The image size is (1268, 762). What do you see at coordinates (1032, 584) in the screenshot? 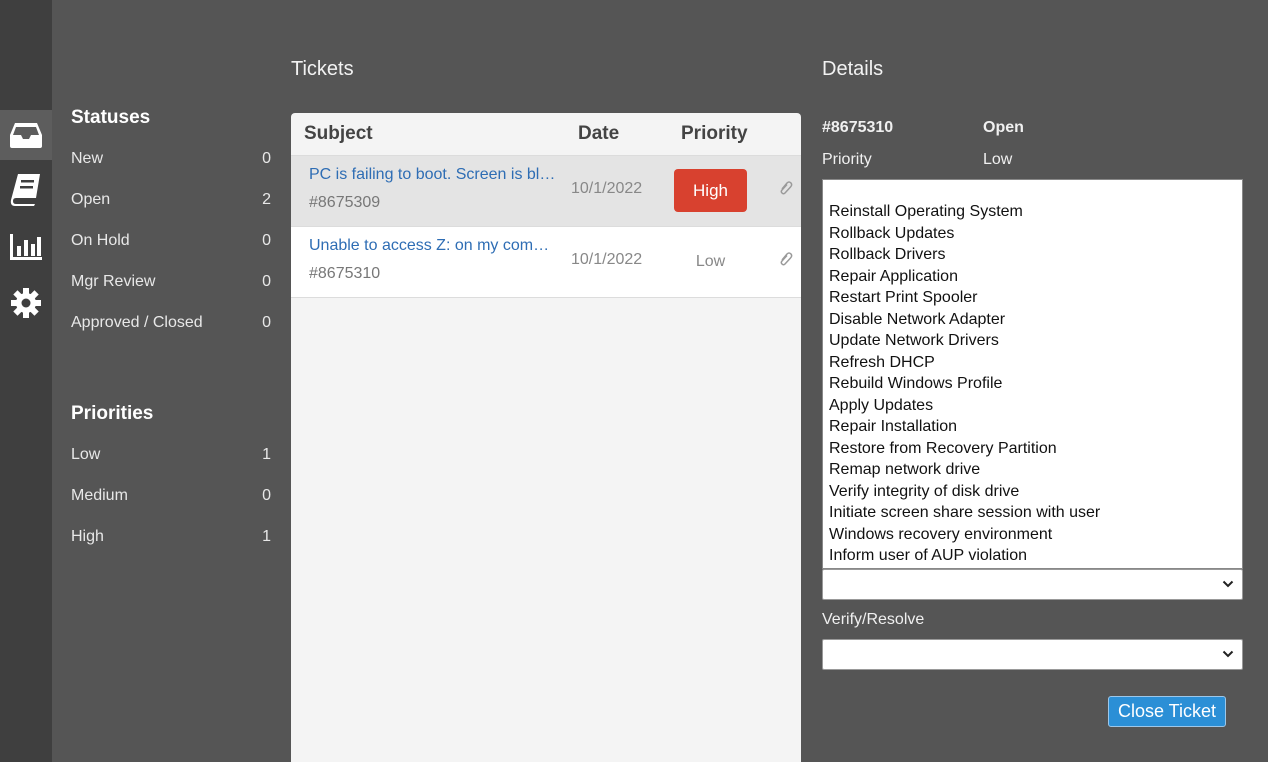
I see `action-select` at bounding box center [1032, 584].